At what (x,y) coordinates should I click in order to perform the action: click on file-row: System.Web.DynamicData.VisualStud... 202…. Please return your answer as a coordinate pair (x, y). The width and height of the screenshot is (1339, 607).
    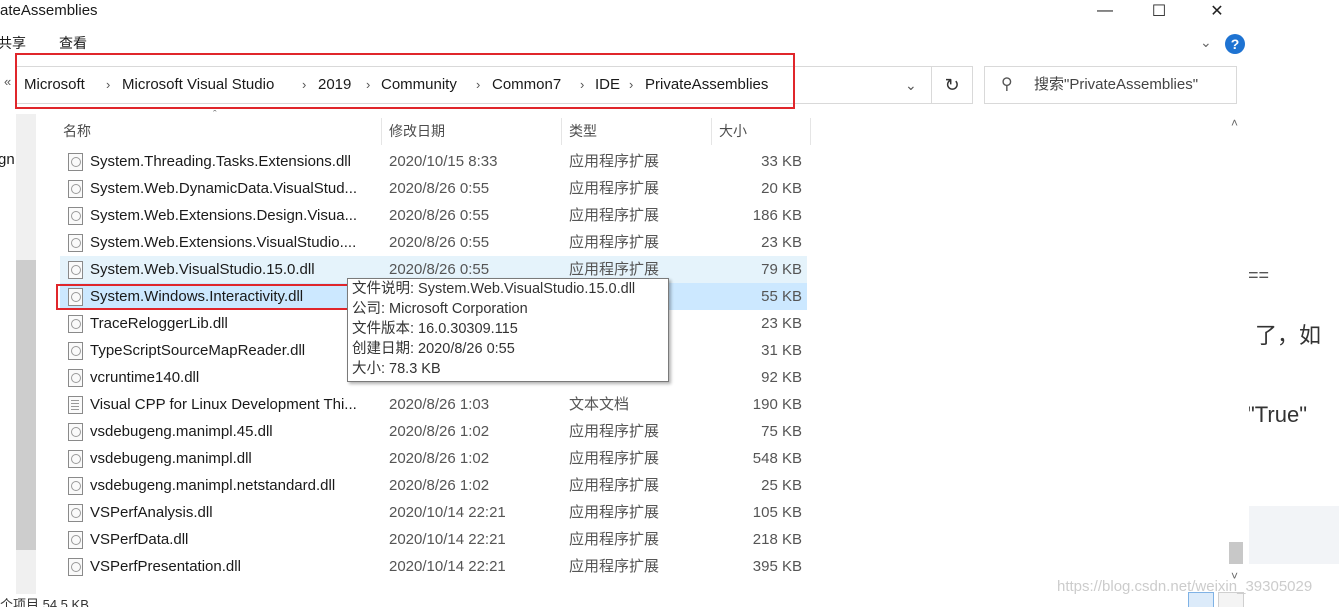
    Looking at the image, I should click on (433, 188).